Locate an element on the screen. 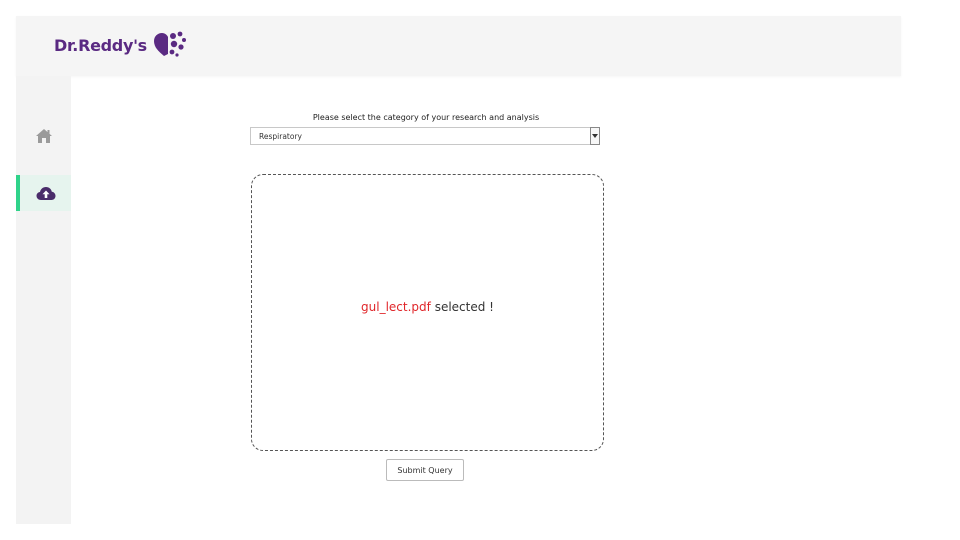 Image resolution: width=960 pixels, height=540 pixels. caret-down-icon is located at coordinates (595, 136).